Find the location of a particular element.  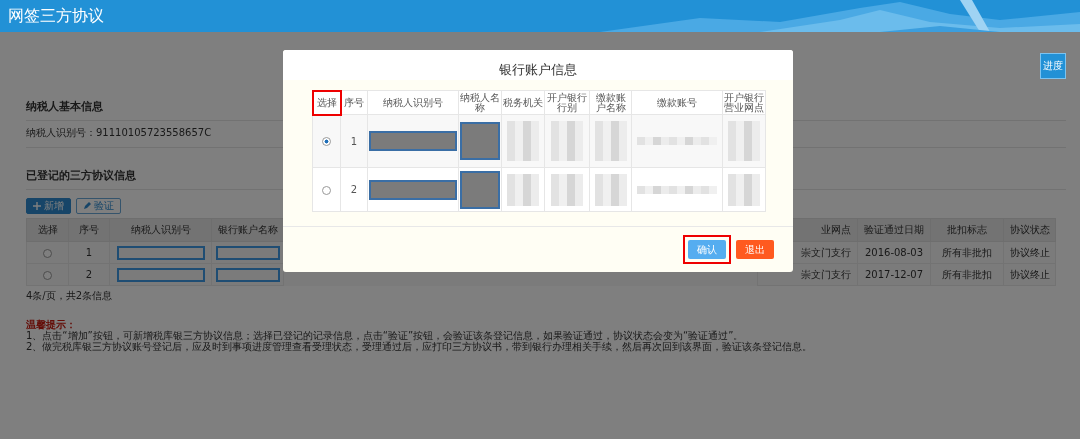

column-header: 协议状态 is located at coordinates (1029, 230).